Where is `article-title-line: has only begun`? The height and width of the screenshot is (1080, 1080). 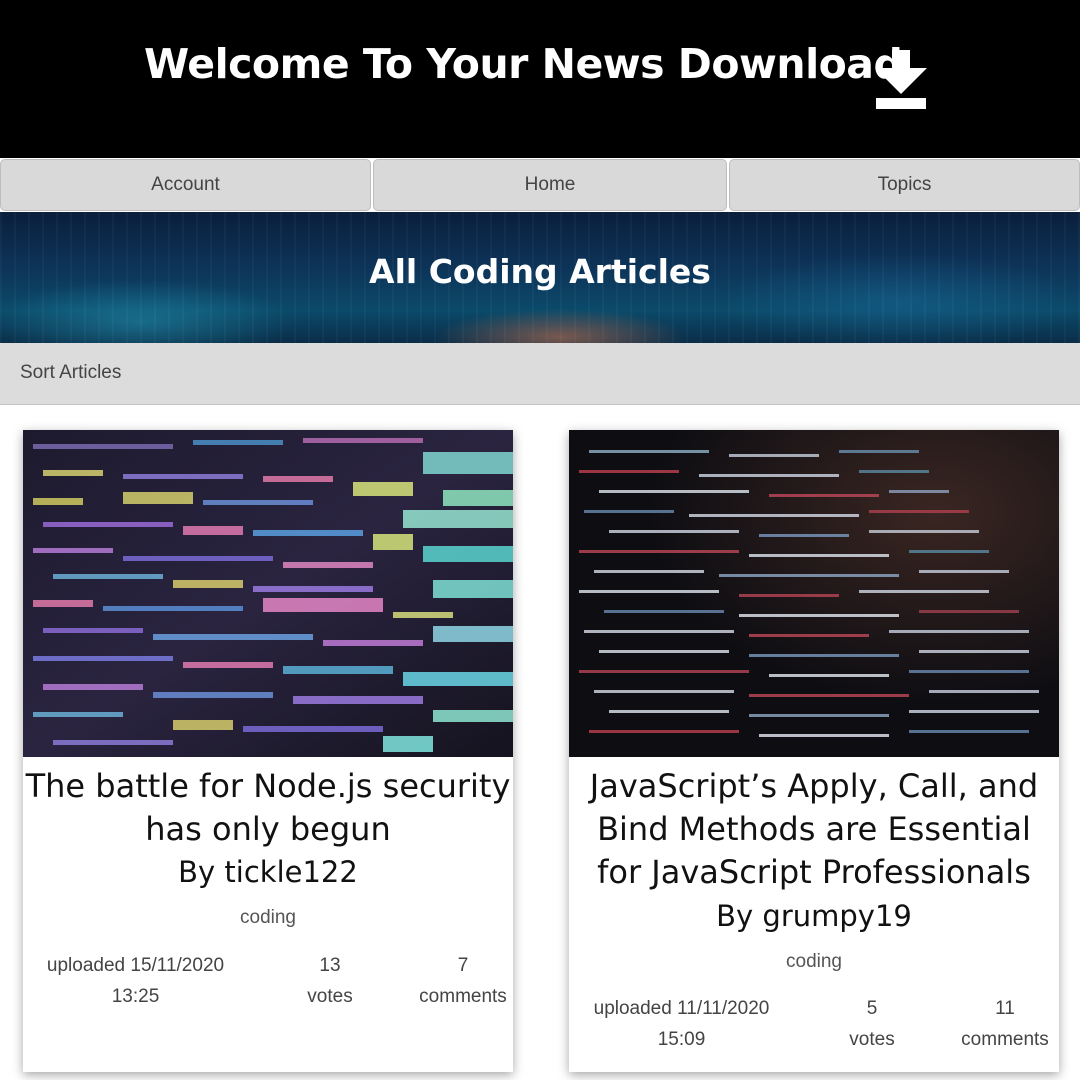
article-title-line: has only begun is located at coordinates (268, 829).